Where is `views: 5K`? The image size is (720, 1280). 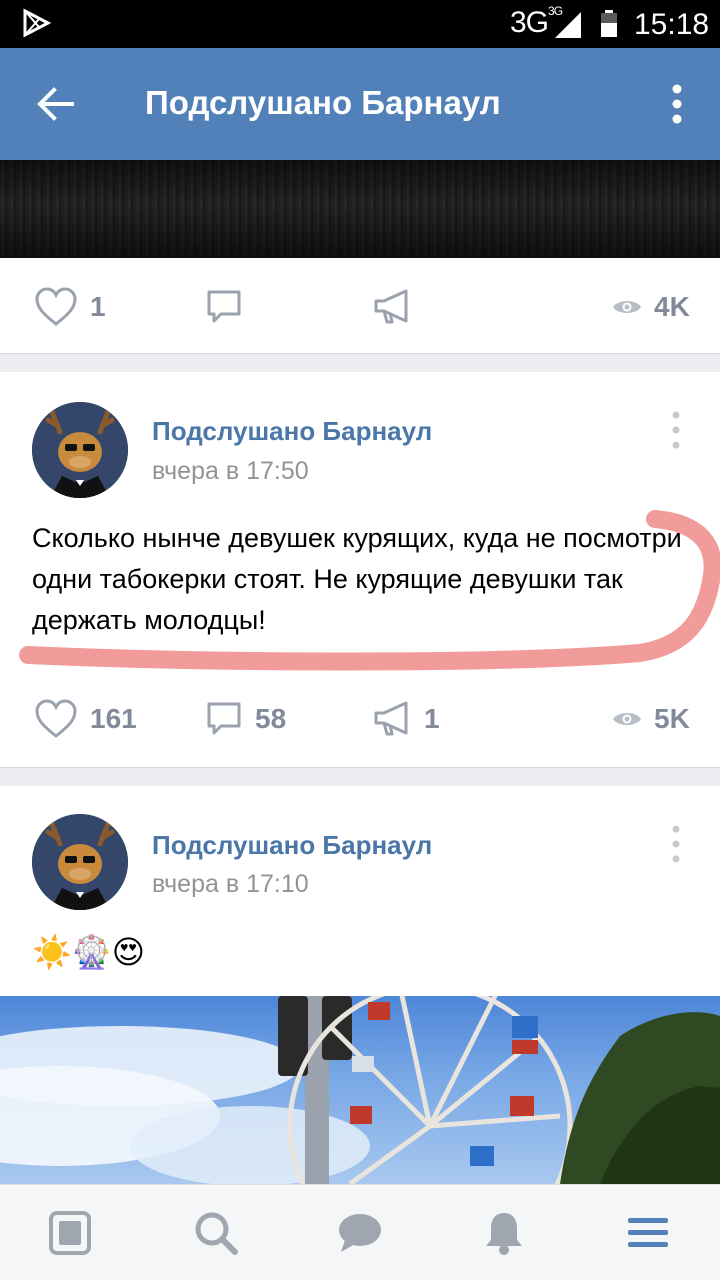 views: 5K is located at coordinates (651, 719).